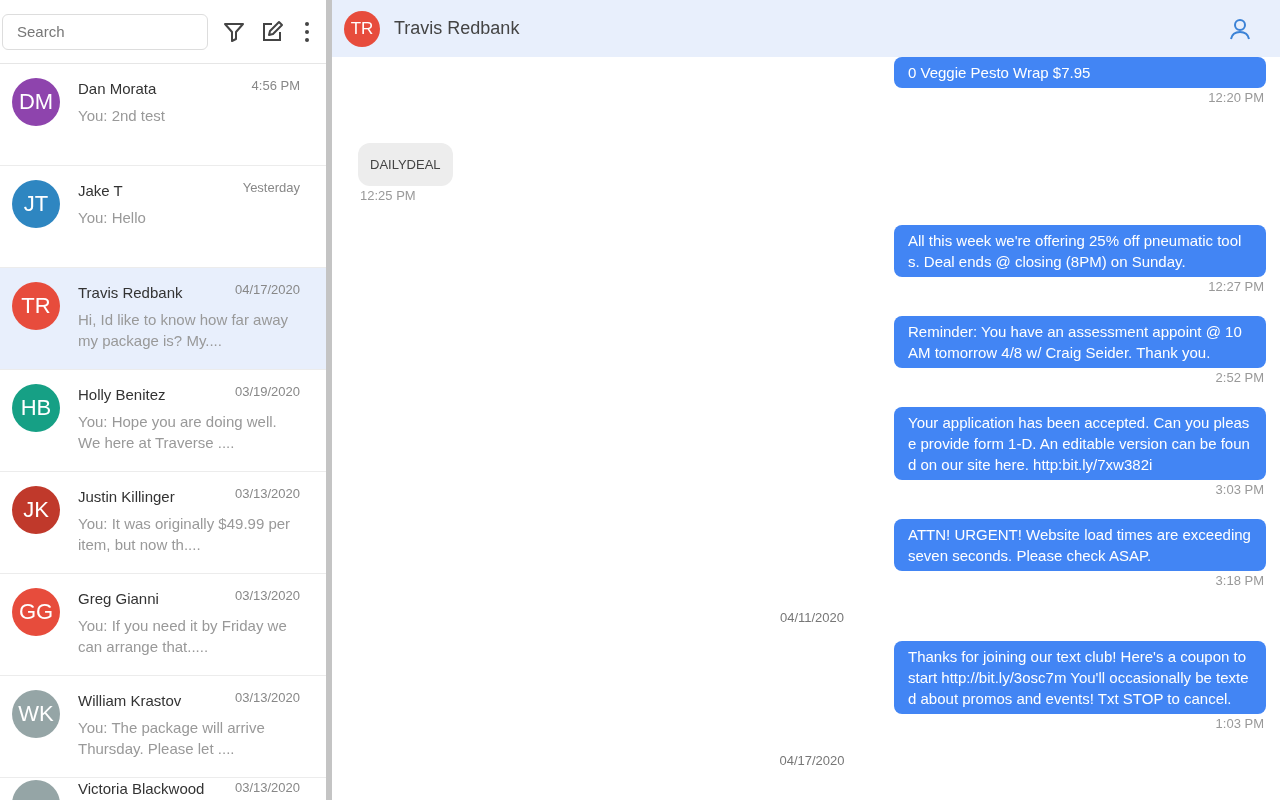 Image resolution: width=1280 pixels, height=800 pixels. Describe the element at coordinates (267, 289) in the screenshot. I see `conversation-time: 04/17/2020` at that location.